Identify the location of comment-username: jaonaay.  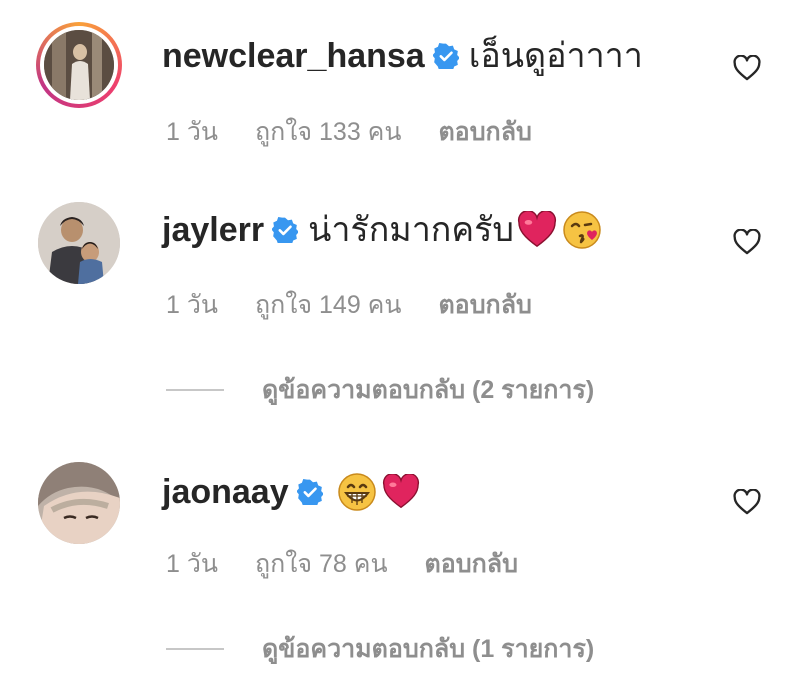
(225, 492).